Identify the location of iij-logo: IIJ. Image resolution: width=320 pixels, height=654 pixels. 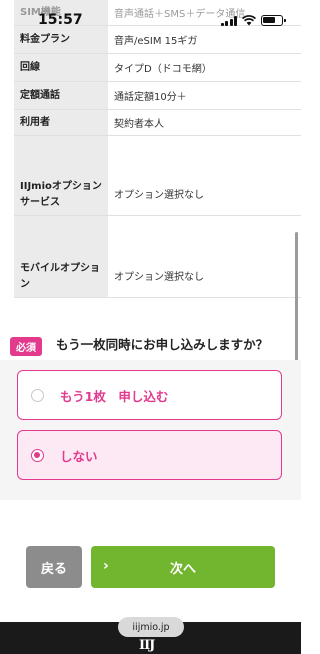
(147, 645).